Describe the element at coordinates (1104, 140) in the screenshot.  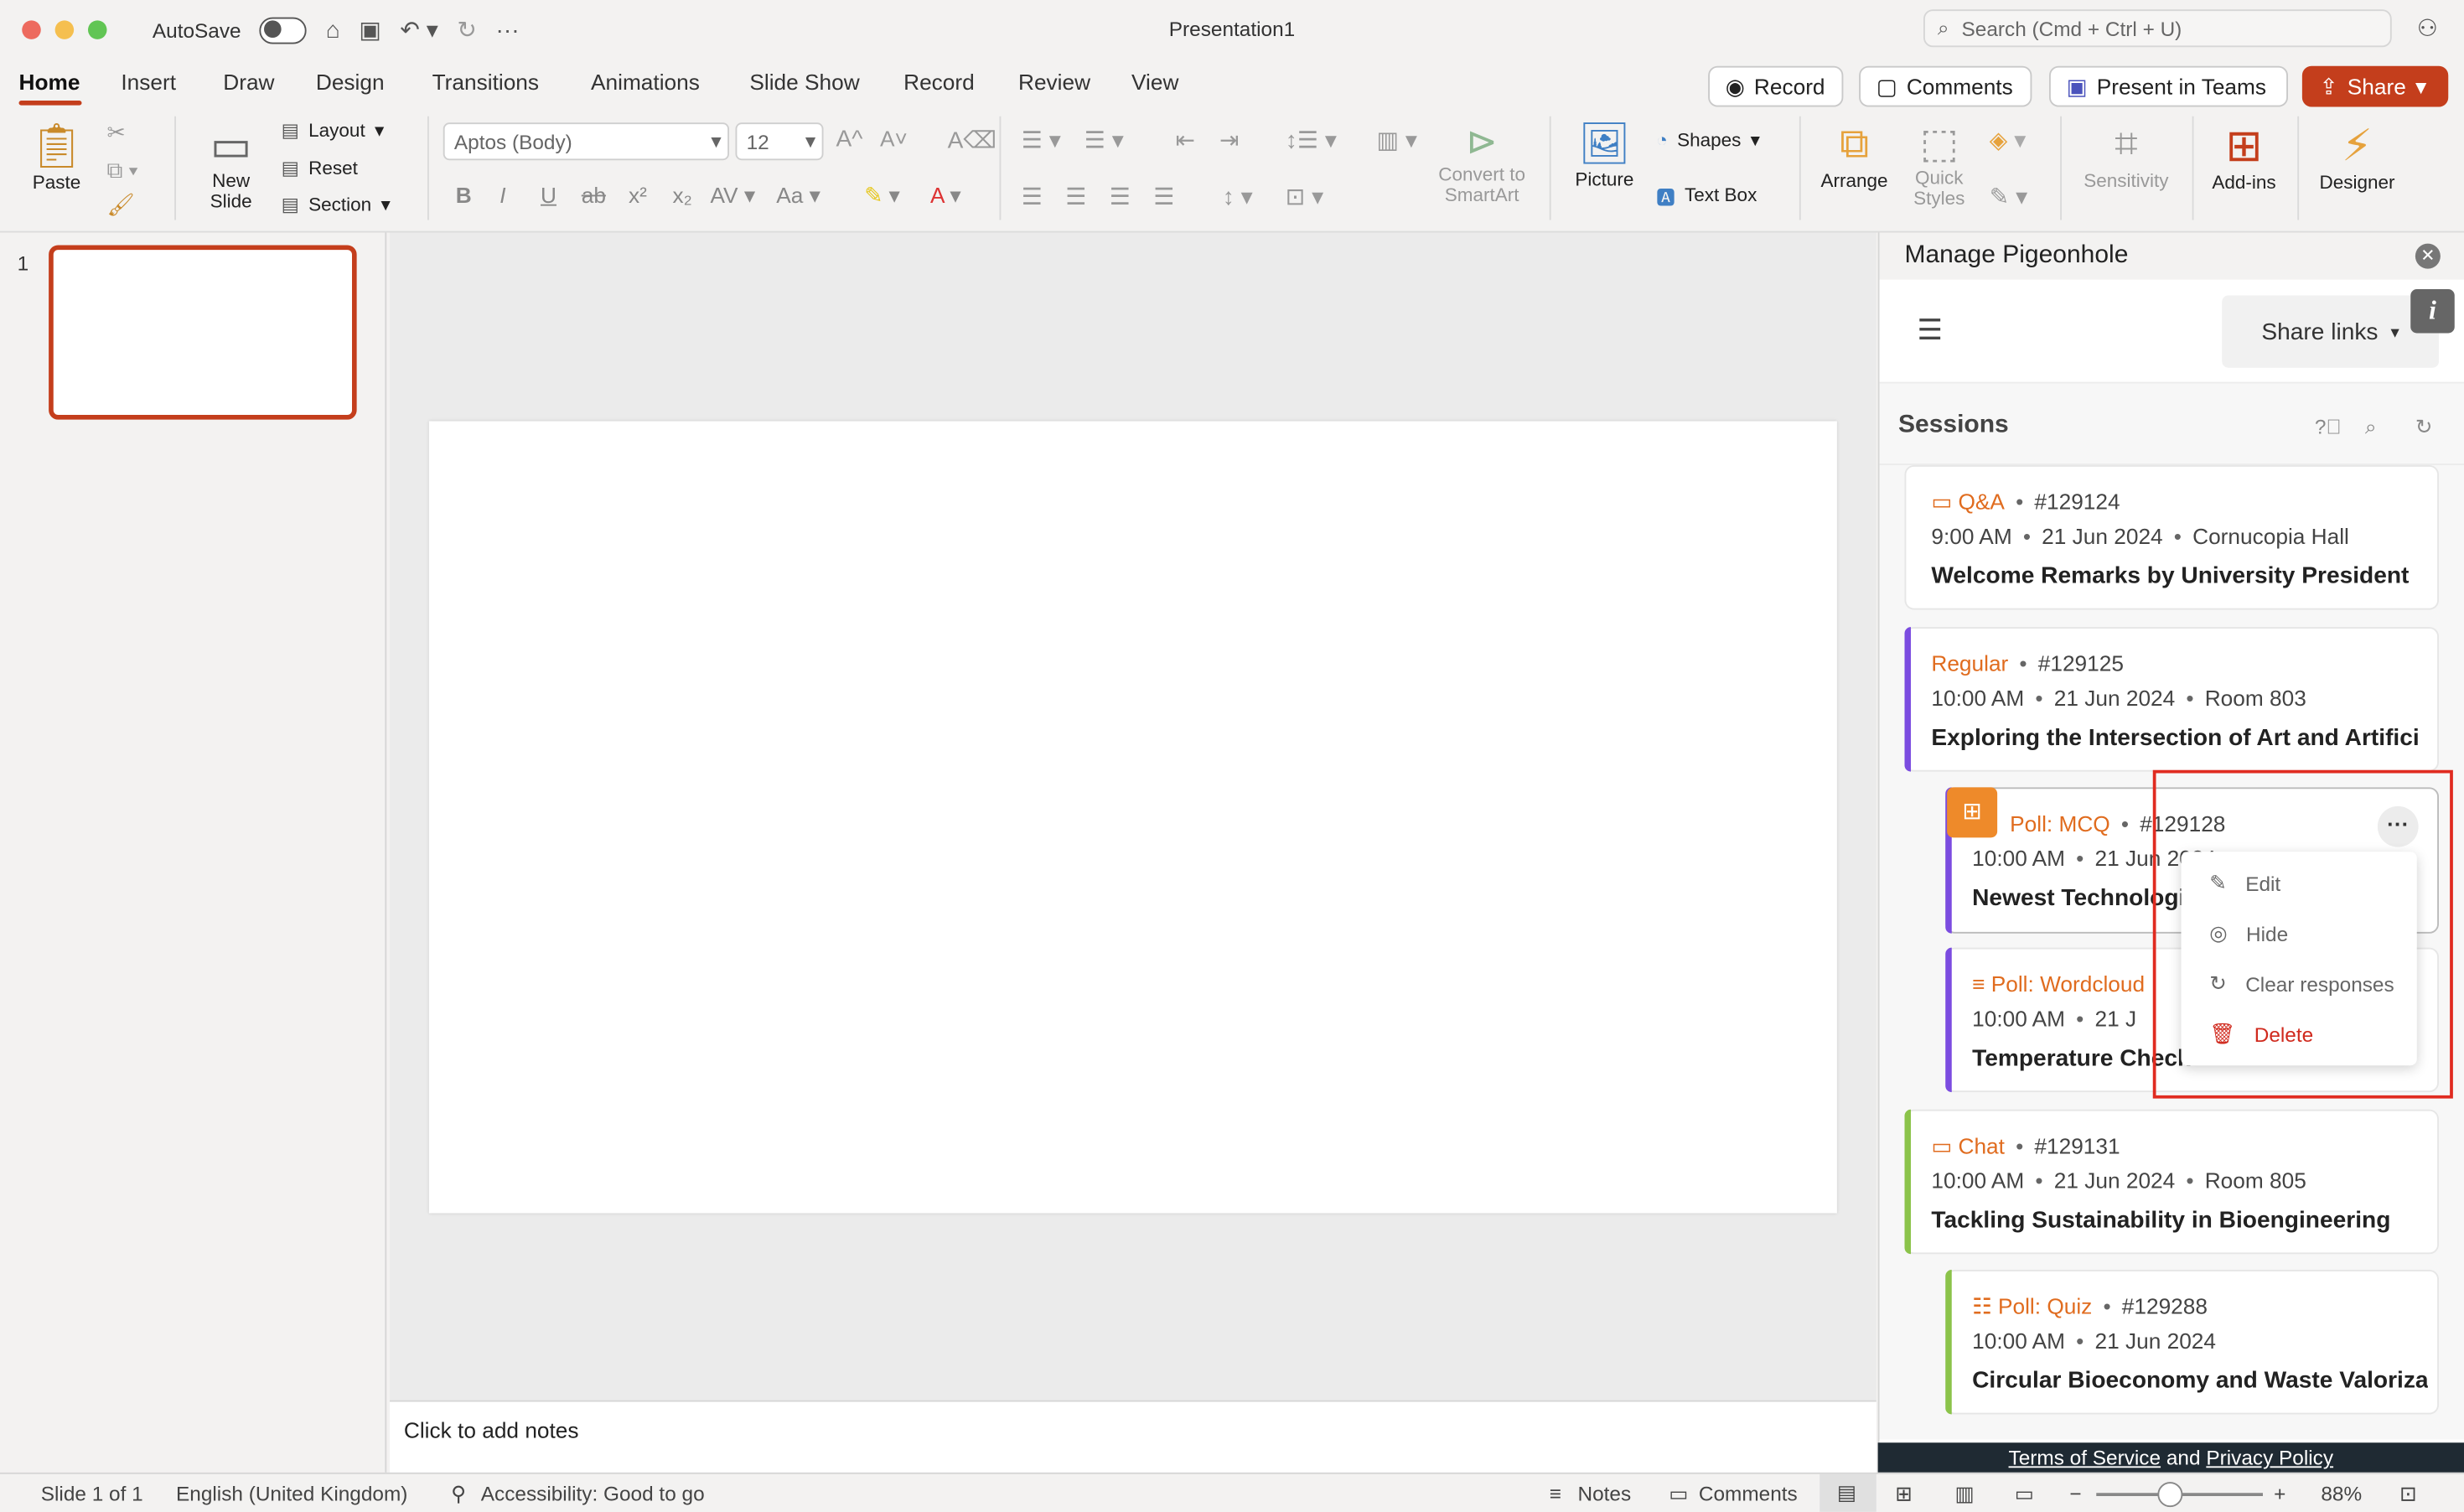
I see `numbering-icon: ☰ ▾` at that location.